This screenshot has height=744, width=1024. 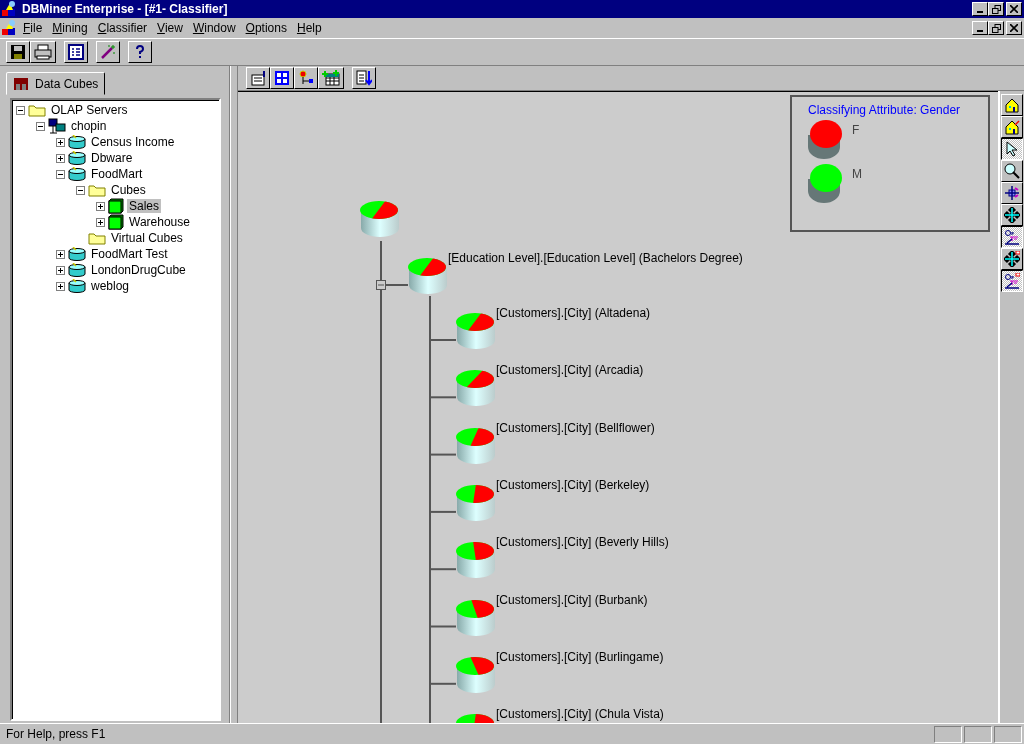 I want to click on grid-icon, so click(x=282, y=78).